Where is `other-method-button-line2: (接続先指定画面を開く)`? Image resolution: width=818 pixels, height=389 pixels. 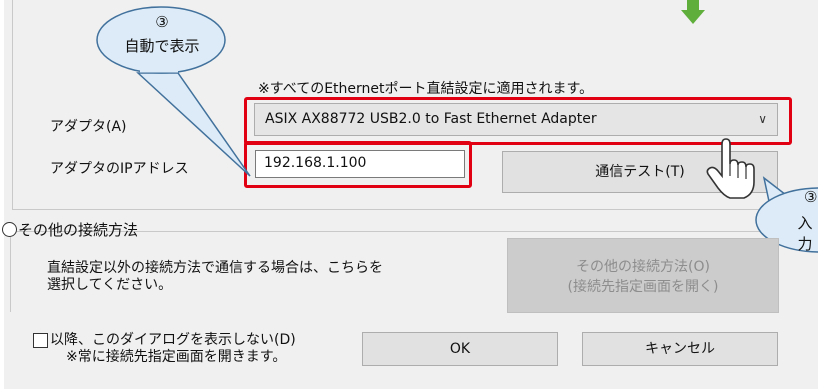
other-method-button-line2: (接続先指定画面を開く) is located at coordinates (643, 287).